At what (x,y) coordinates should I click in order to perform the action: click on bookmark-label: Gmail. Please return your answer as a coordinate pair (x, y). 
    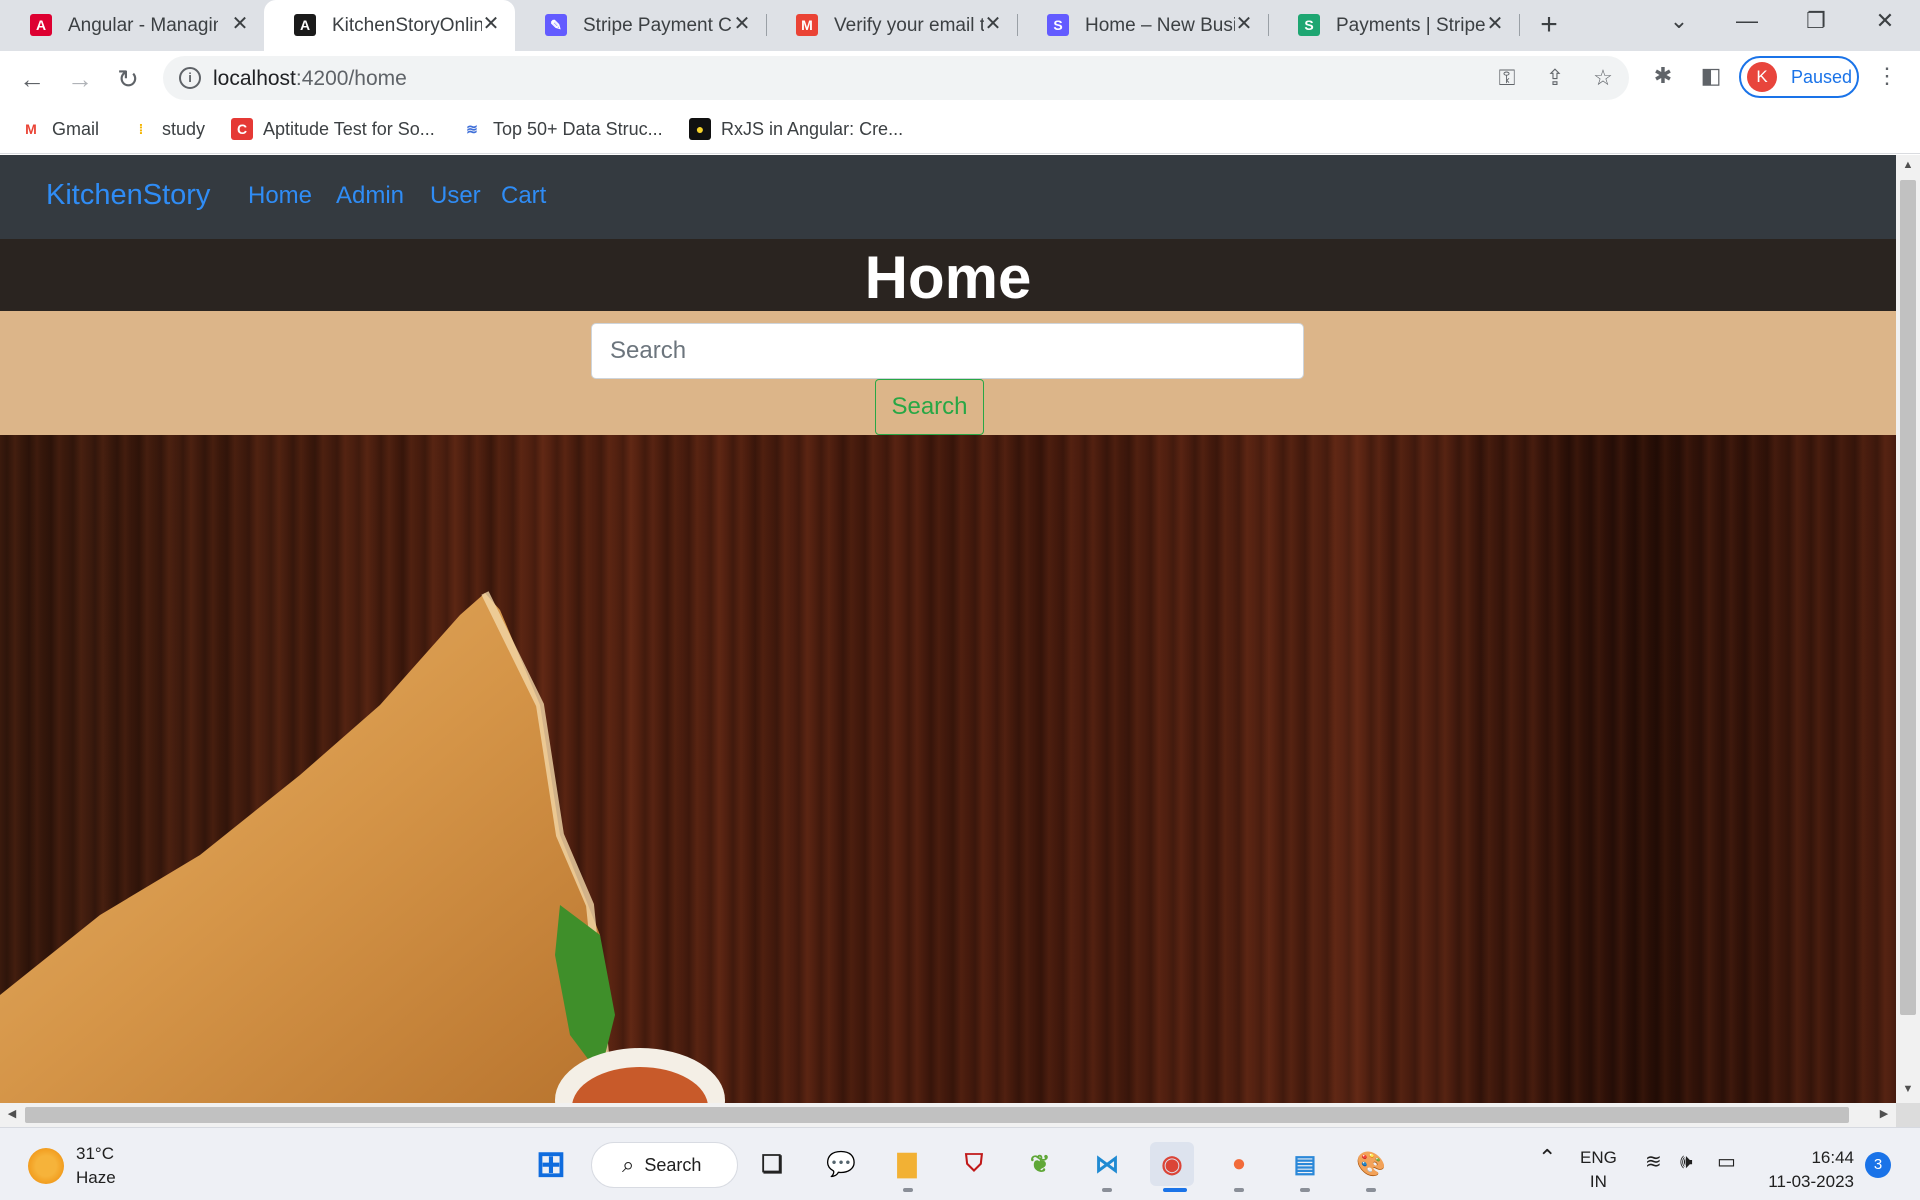
    Looking at the image, I should click on (76, 128).